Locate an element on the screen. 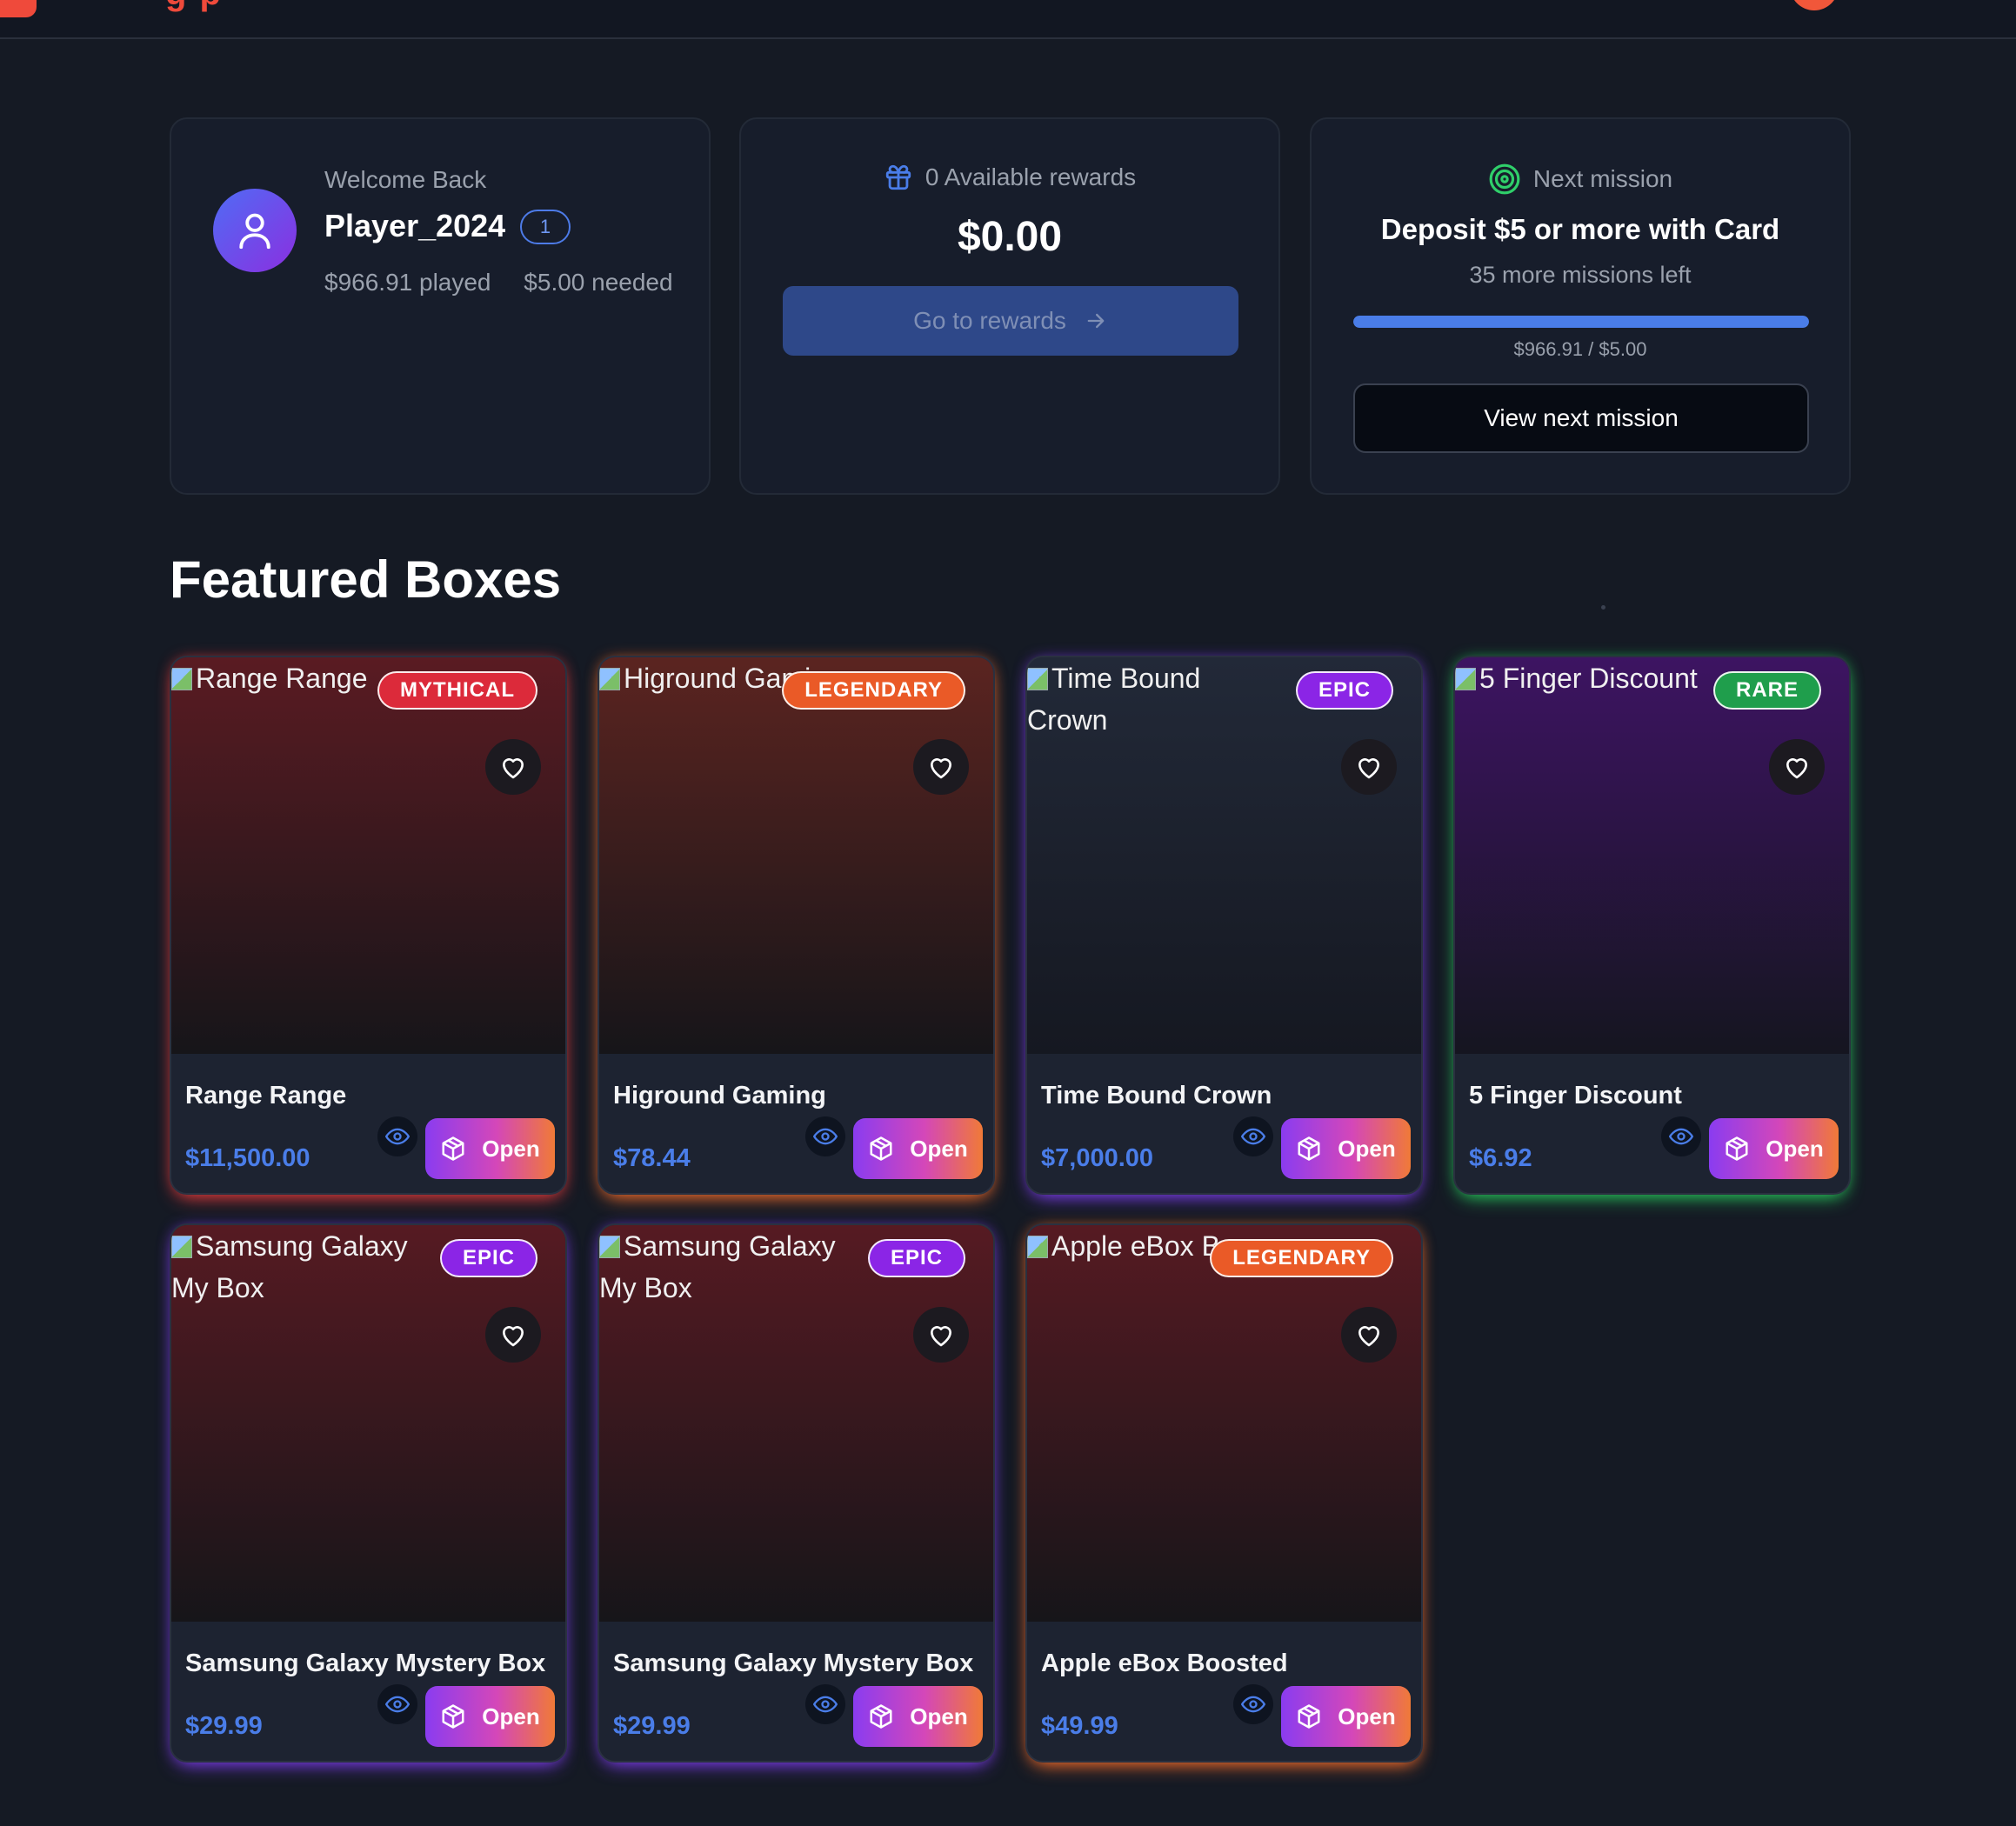 This screenshot has width=2016, height=1826. box-name: Apple eBox Boosted is located at coordinates (1164, 1663).